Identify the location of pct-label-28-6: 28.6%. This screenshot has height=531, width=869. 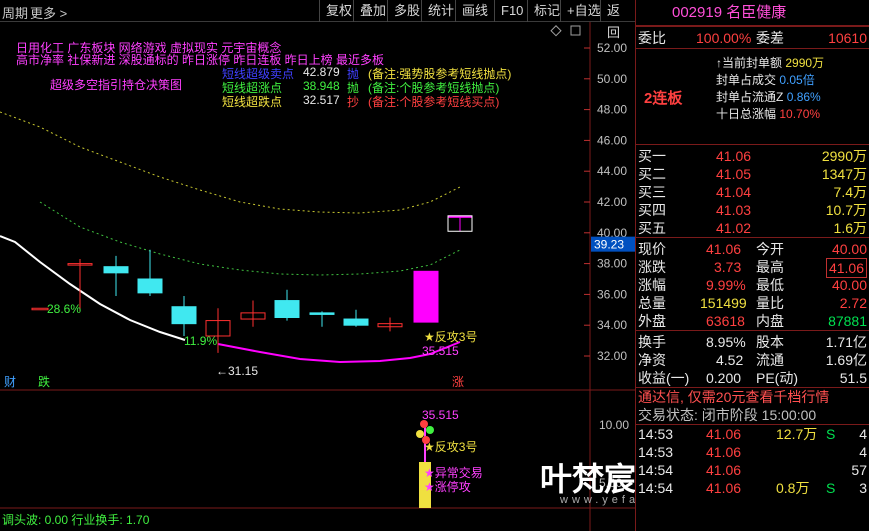
(64, 309).